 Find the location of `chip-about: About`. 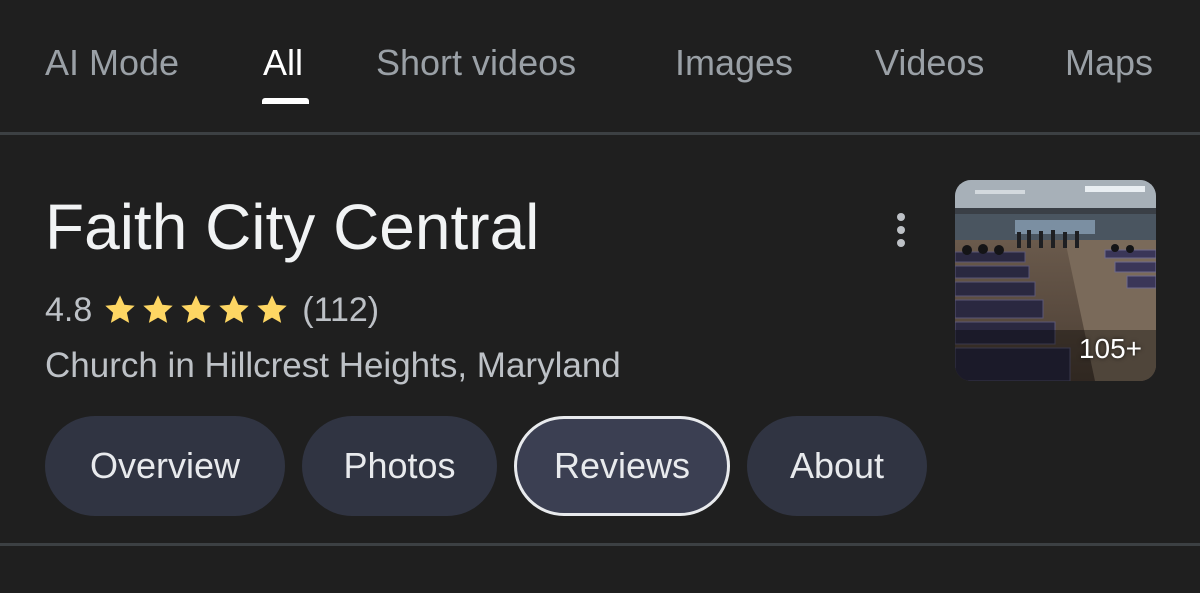

chip-about: About is located at coordinates (837, 466).